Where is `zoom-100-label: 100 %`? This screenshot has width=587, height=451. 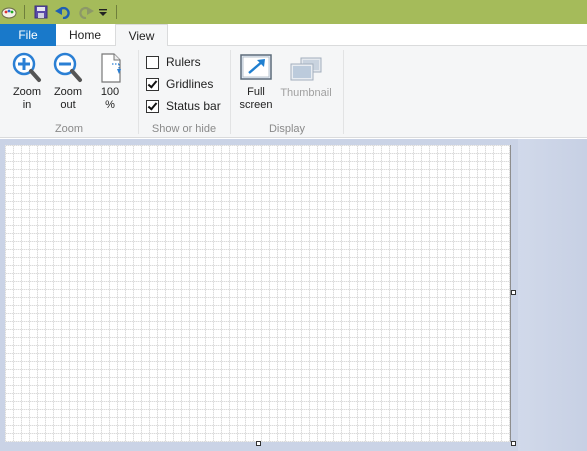
zoom-100-label: 100 % is located at coordinates (110, 98).